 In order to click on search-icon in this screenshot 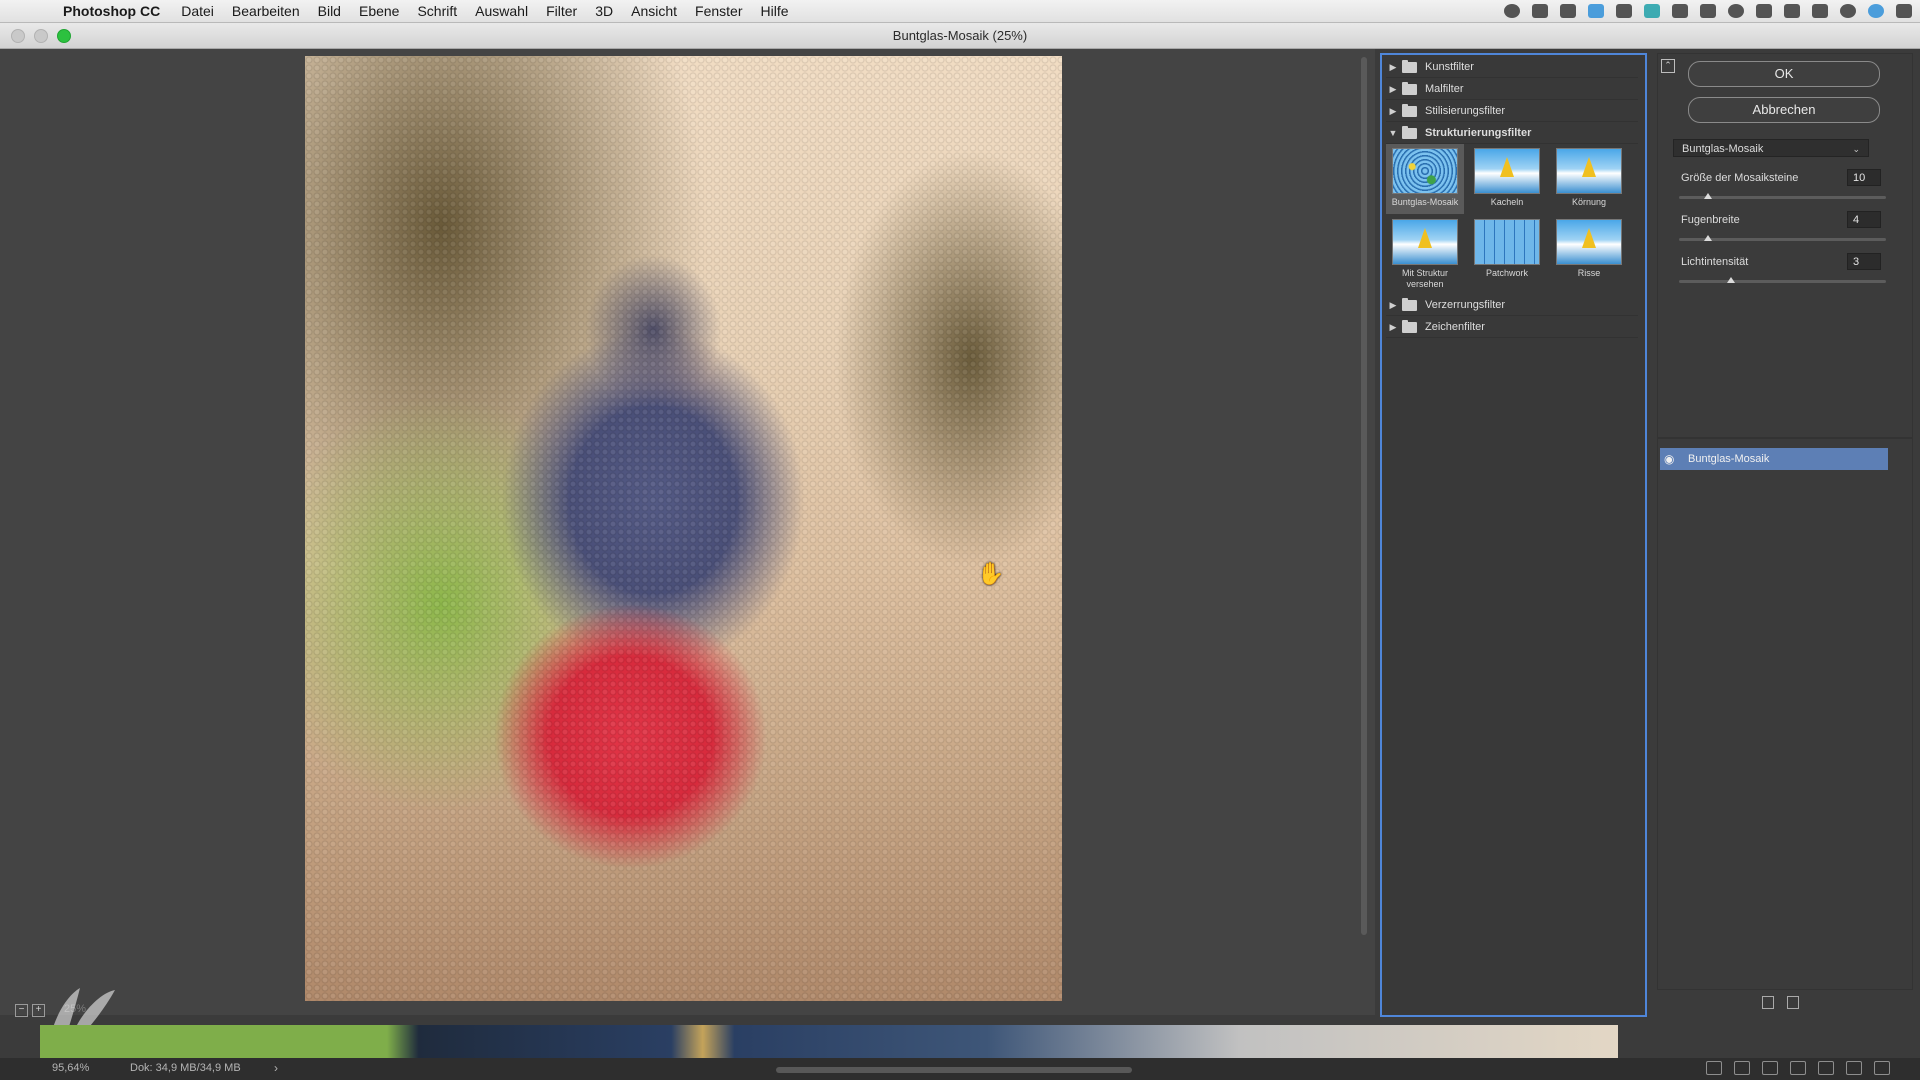, I will do `click(1848, 11)`.